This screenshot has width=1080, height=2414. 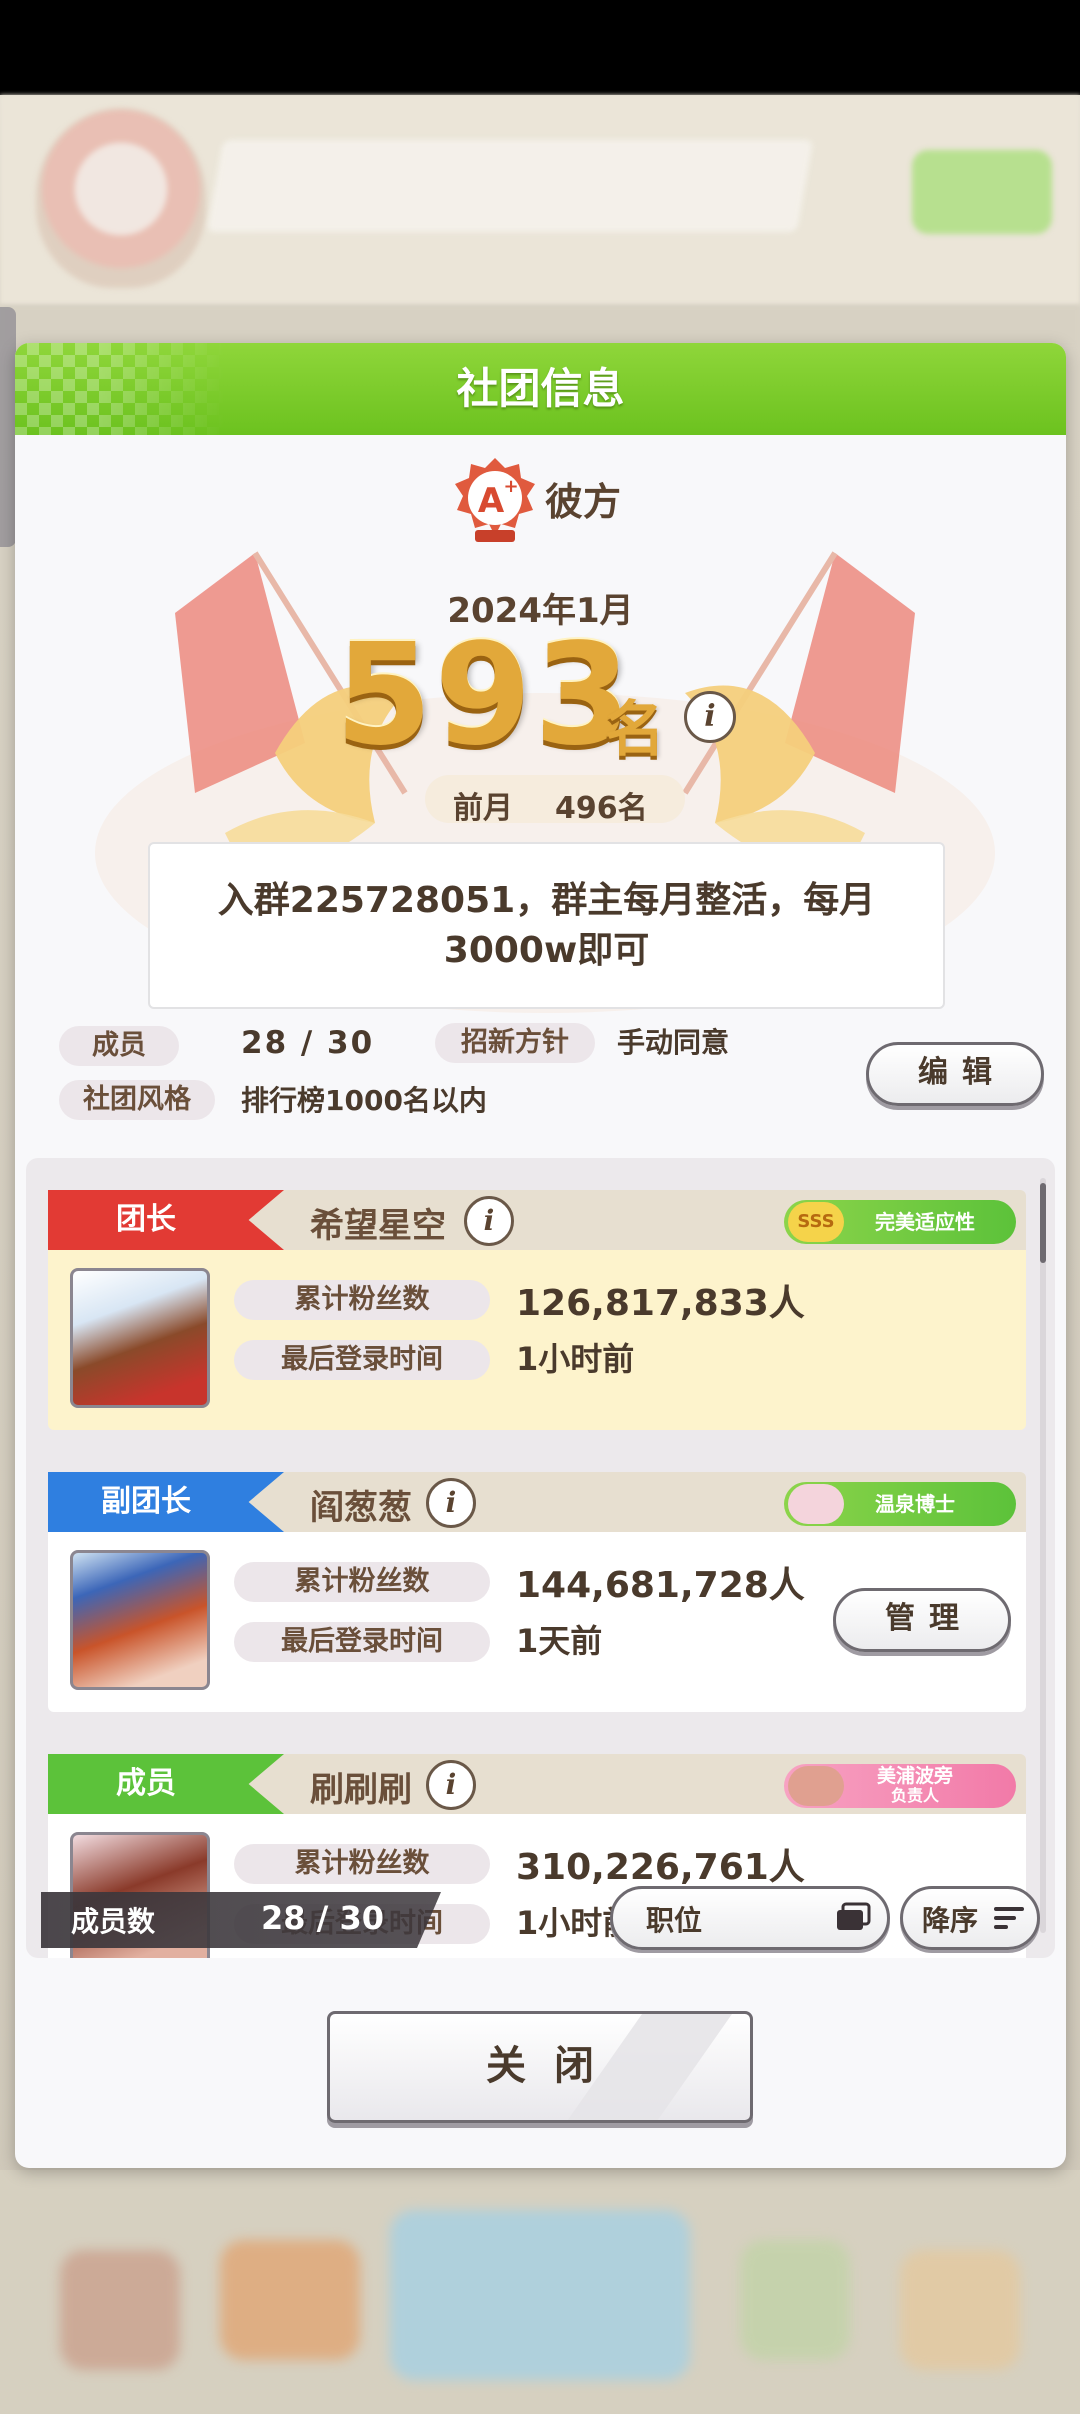 What do you see at coordinates (361, 1790) in the screenshot?
I see `member-name: 刷刷刷` at bounding box center [361, 1790].